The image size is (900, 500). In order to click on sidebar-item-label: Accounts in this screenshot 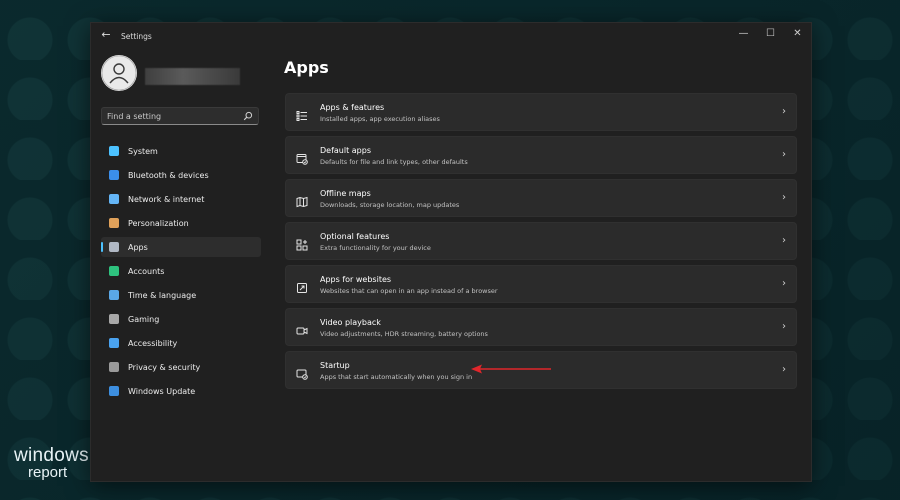, I will do `click(146, 271)`.